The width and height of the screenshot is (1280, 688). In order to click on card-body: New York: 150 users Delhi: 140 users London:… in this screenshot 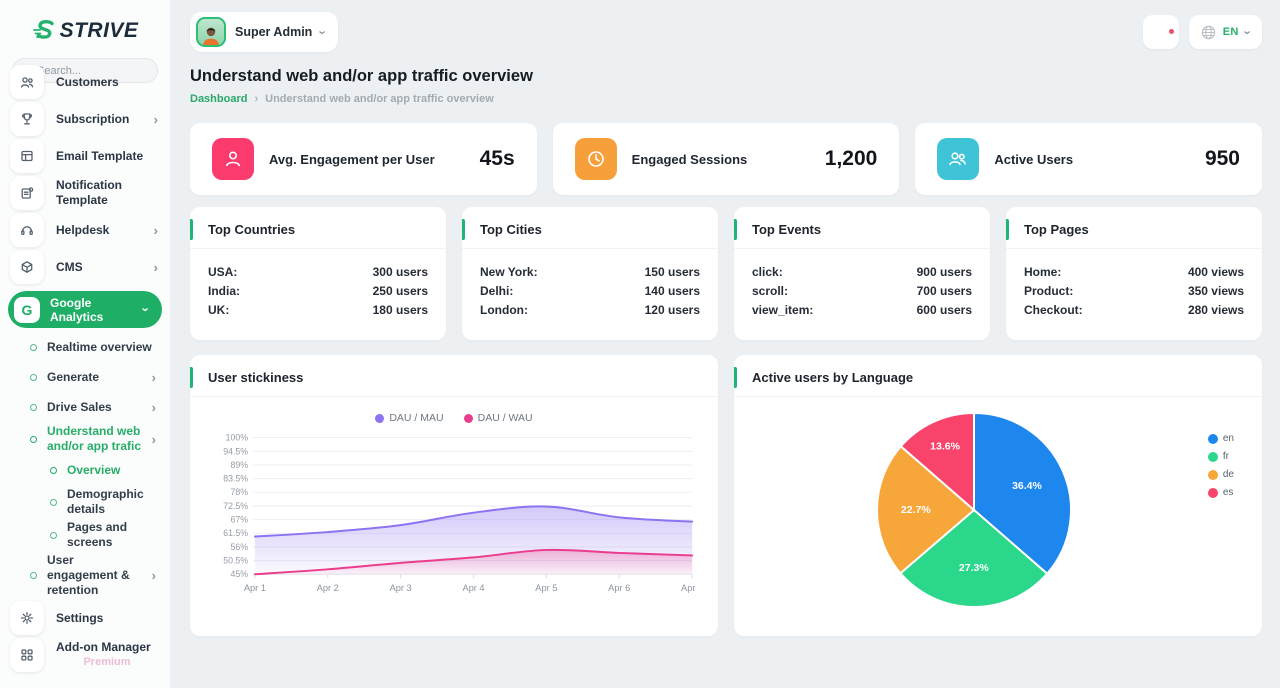, I will do `click(590, 284)`.